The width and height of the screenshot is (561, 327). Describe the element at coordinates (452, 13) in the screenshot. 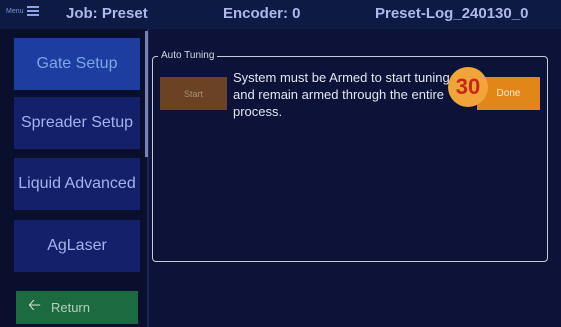

I see `log-name: Preset-Log_240130_0` at that location.